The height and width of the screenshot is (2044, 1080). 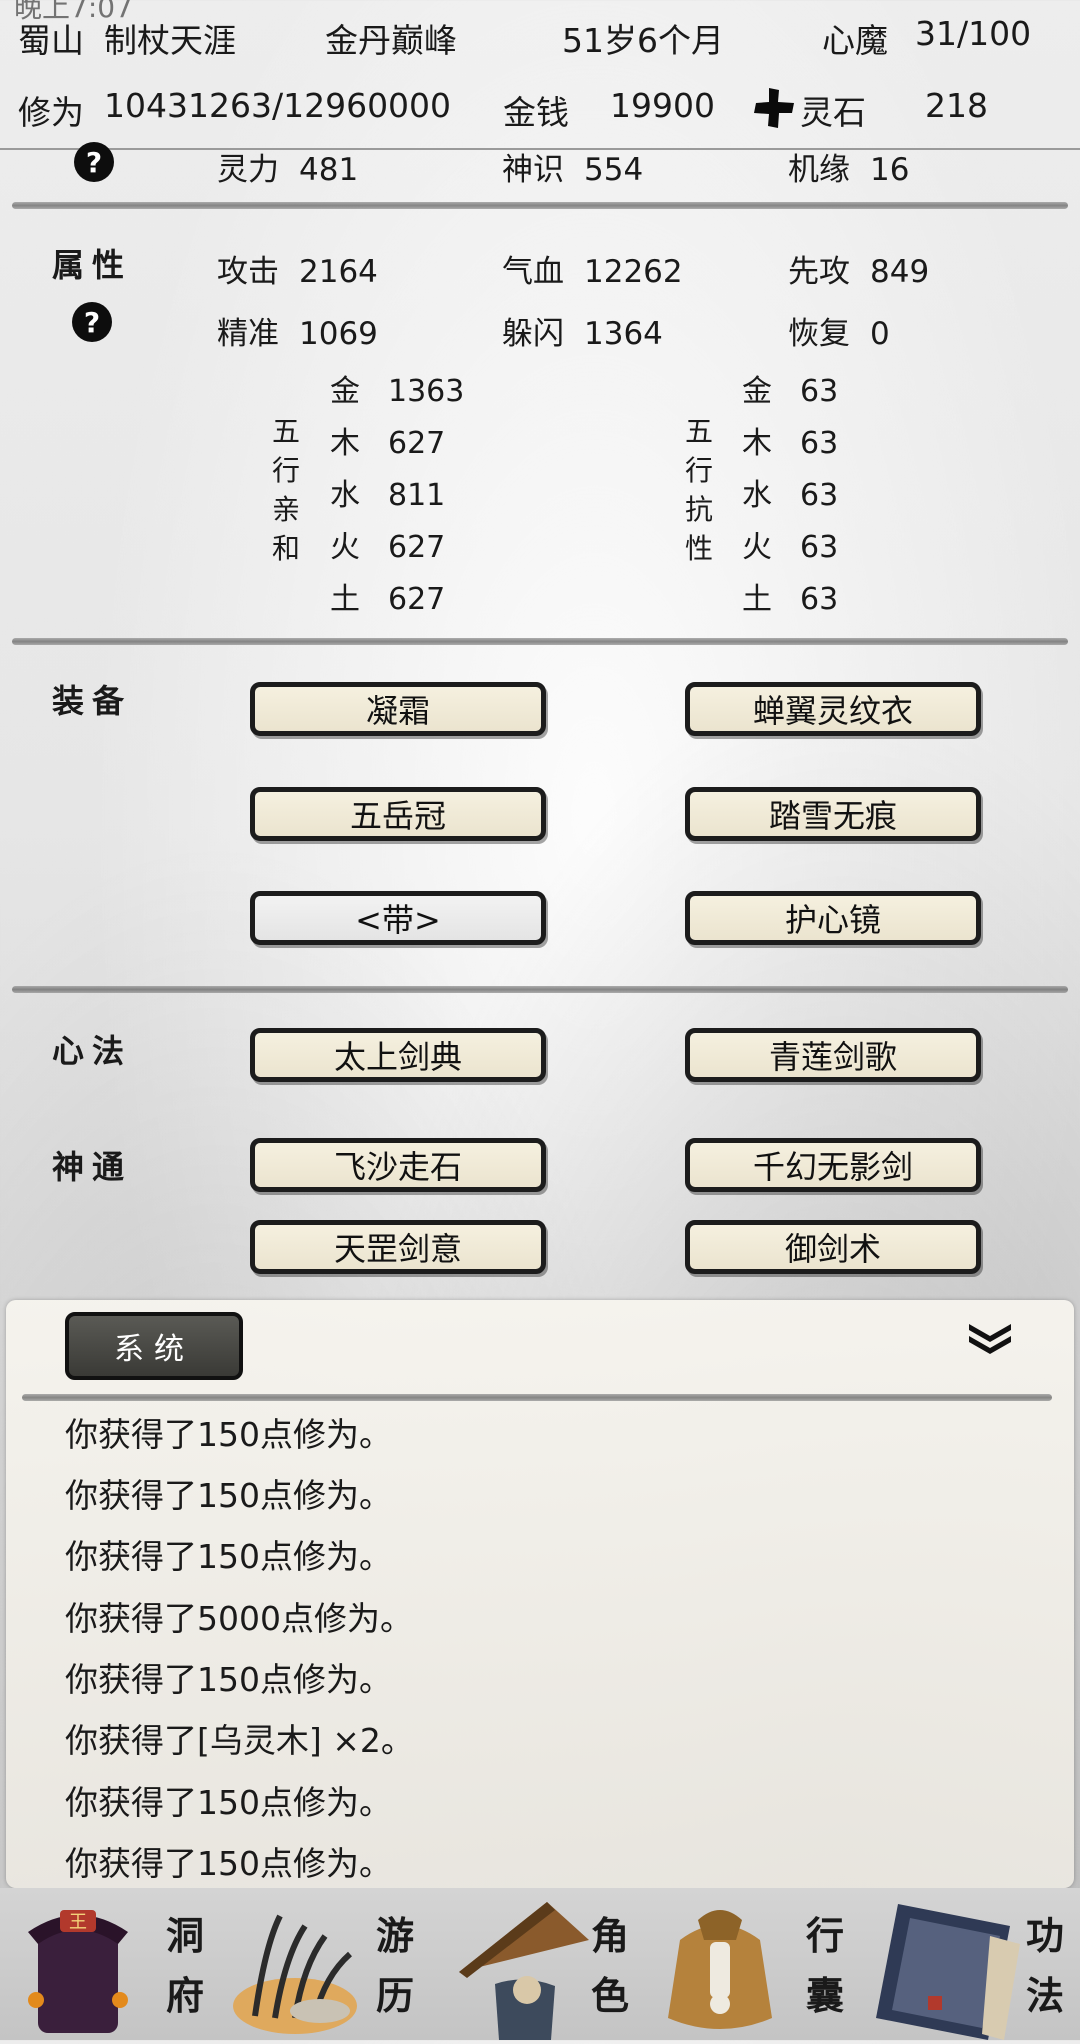 I want to click on nav-label: 府, so click(x=184, y=1995).